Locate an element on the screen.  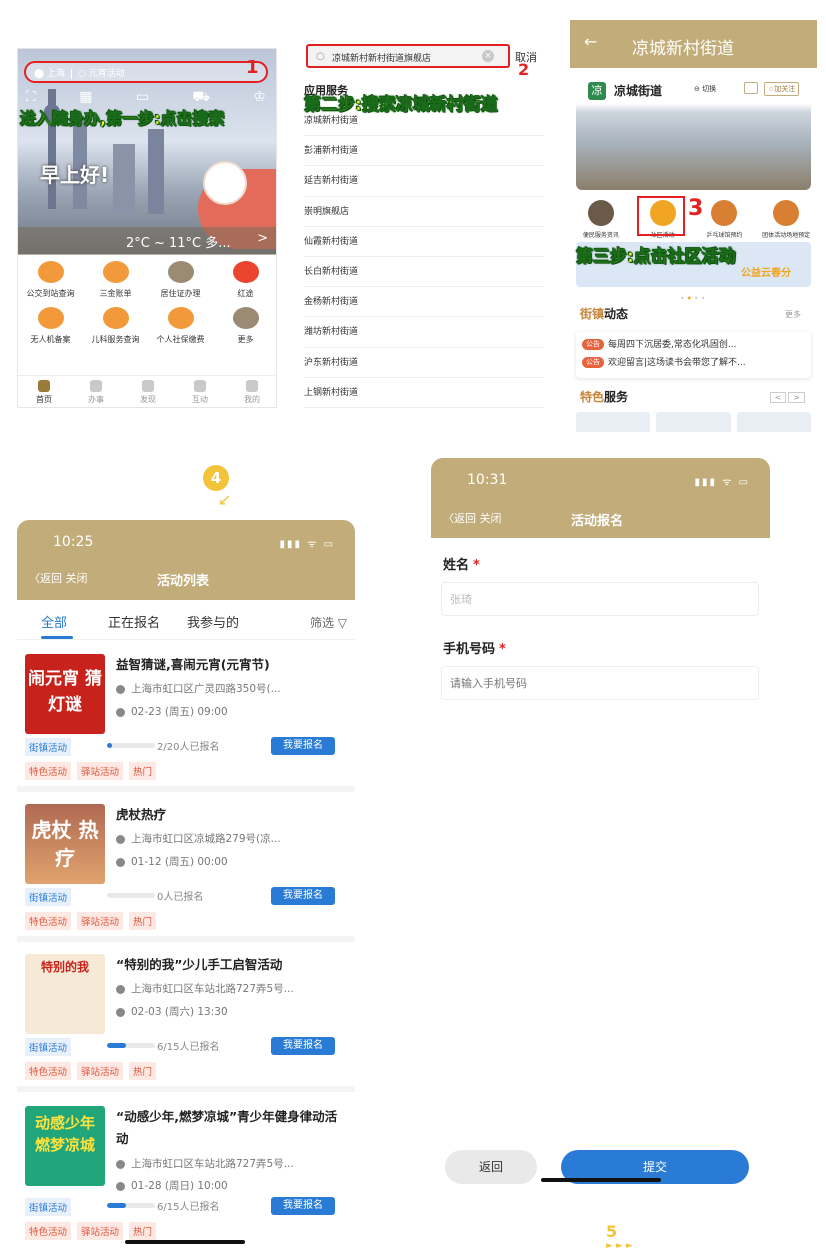
info-icon is located at coordinates (600, 213).